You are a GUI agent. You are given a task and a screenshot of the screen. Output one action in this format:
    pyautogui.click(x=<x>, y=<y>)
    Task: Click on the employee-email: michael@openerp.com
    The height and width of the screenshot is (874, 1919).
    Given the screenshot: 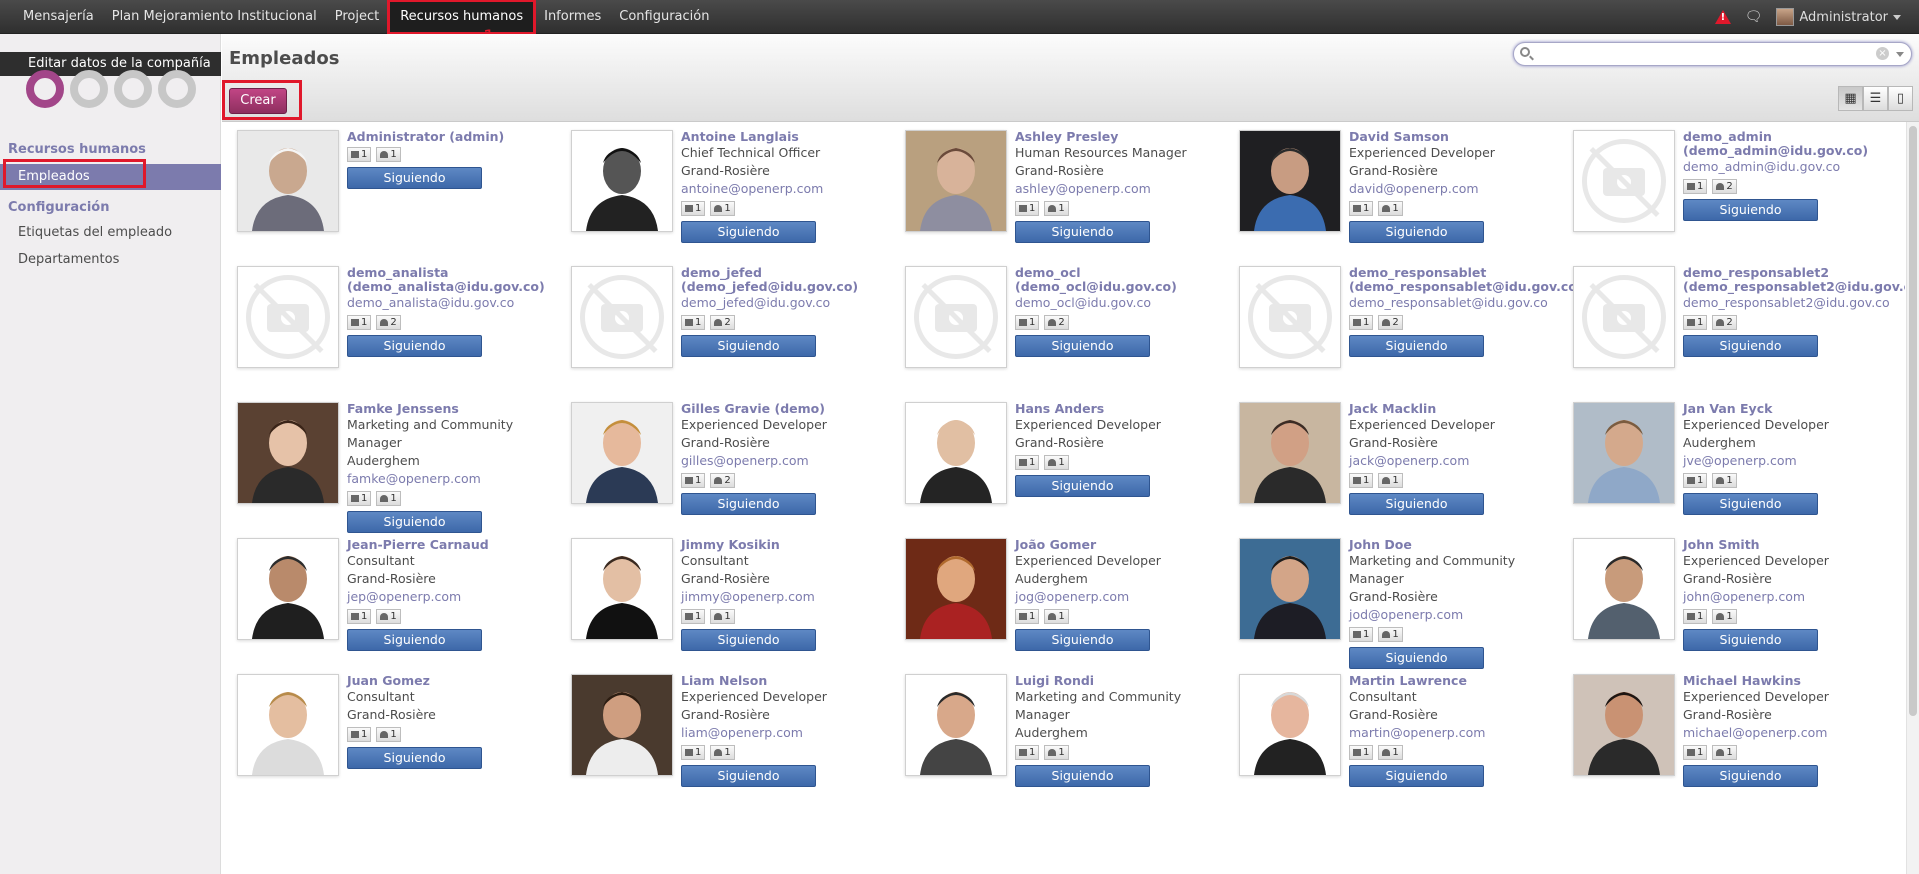 What is the action you would take?
    pyautogui.click(x=1788, y=733)
    